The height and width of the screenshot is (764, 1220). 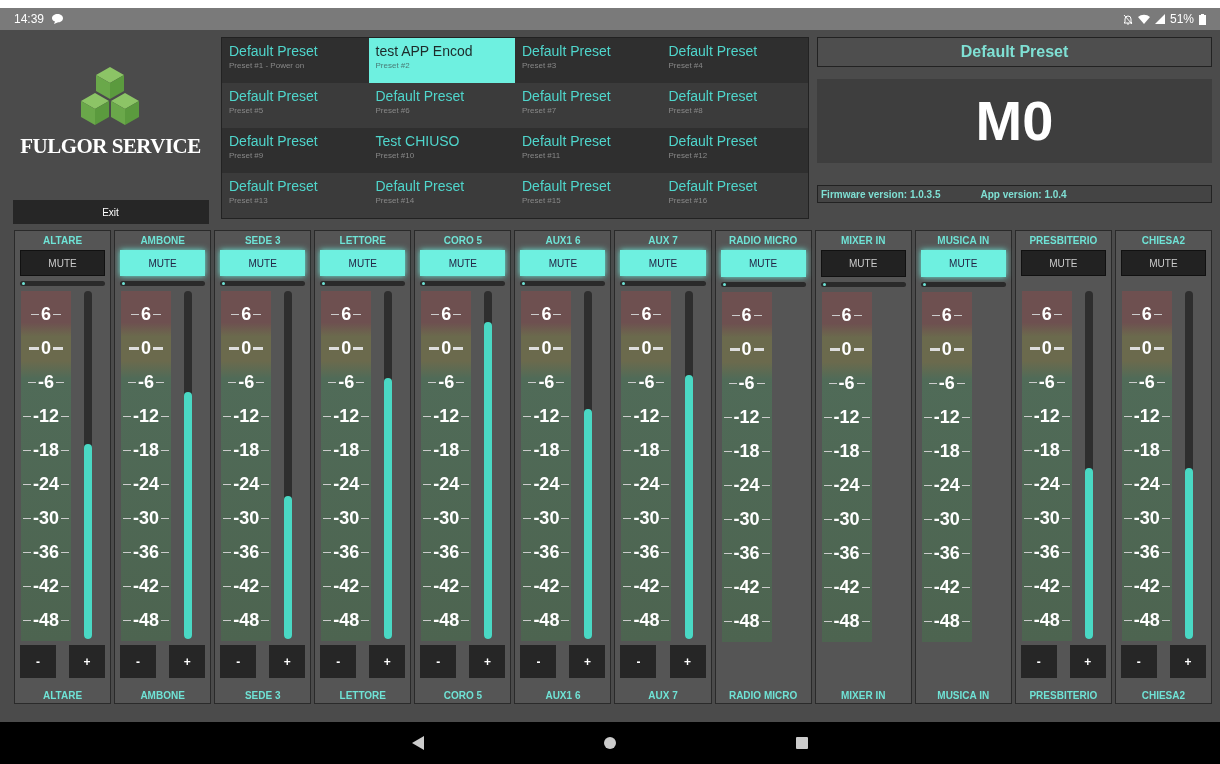 What do you see at coordinates (63, 241) in the screenshot?
I see `channel-name: ALTARE` at bounding box center [63, 241].